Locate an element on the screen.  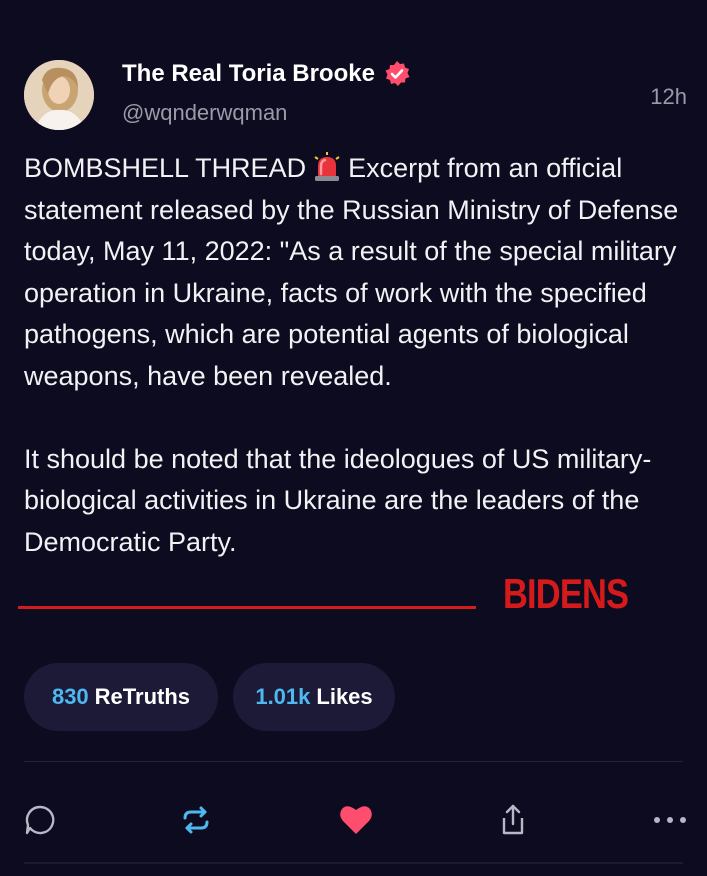
red-underline-annotation is located at coordinates (247, 607).